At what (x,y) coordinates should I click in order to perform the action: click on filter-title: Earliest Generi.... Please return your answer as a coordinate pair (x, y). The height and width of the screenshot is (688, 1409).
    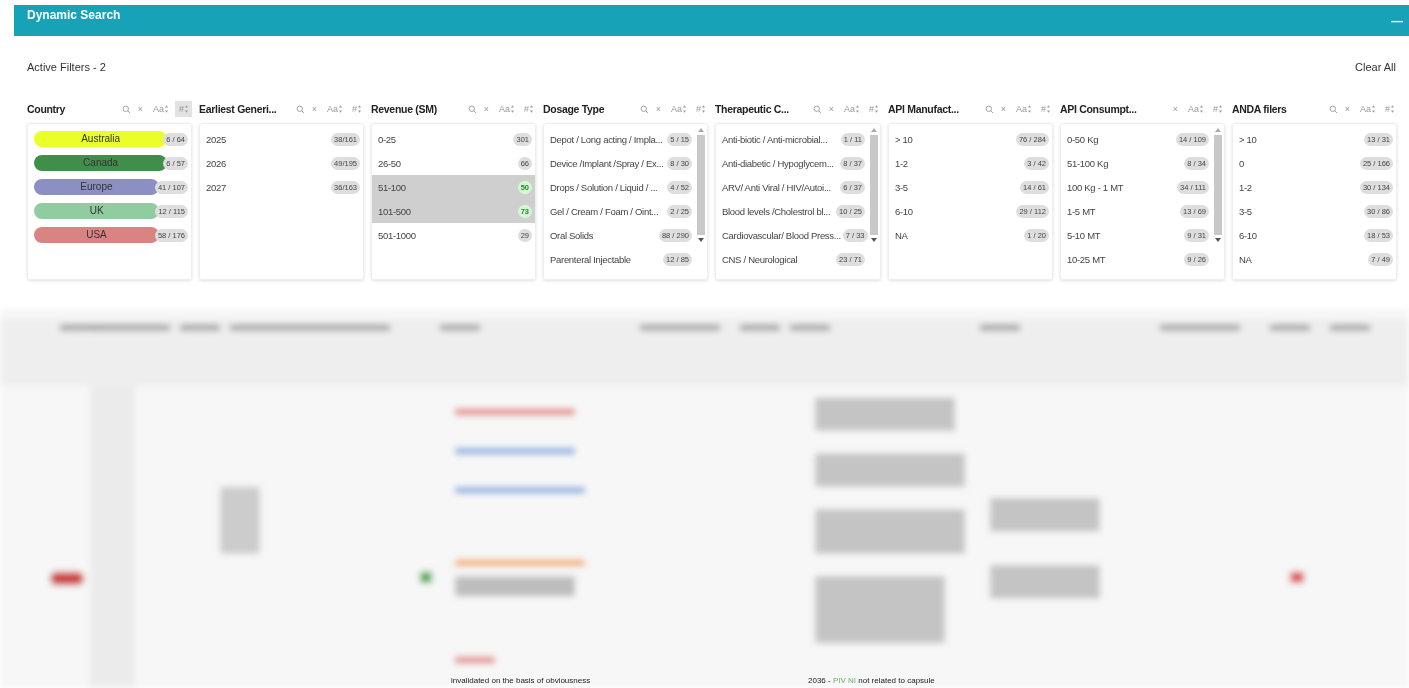
    Looking at the image, I should click on (238, 109).